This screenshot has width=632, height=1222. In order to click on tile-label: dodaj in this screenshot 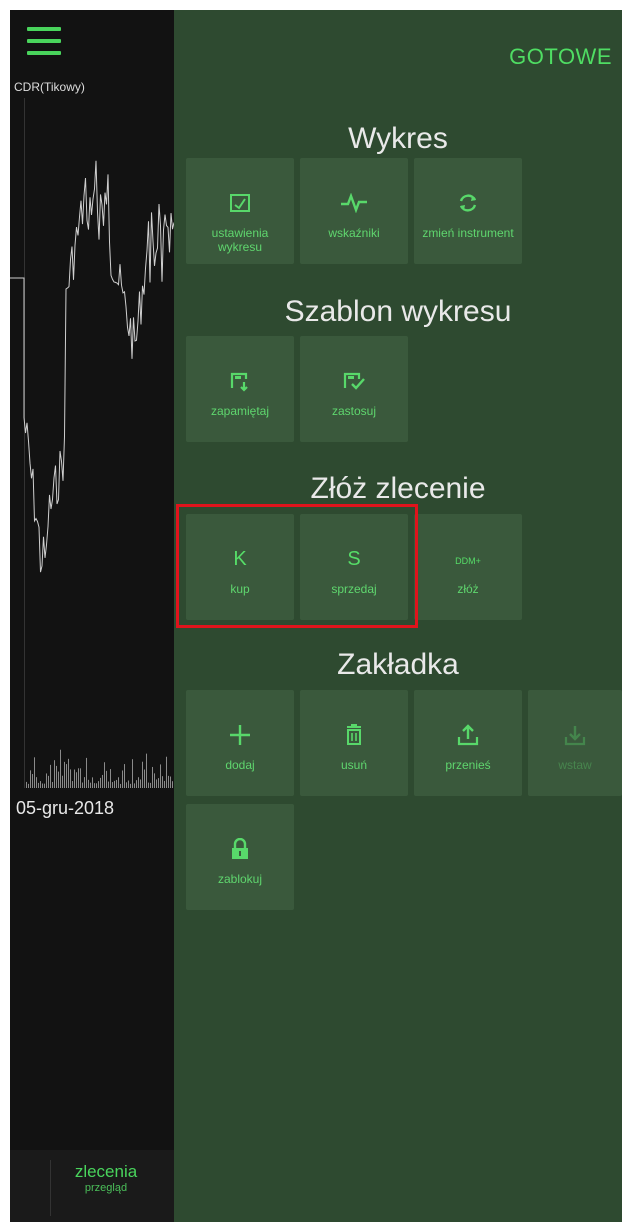, I will do `click(240, 765)`.